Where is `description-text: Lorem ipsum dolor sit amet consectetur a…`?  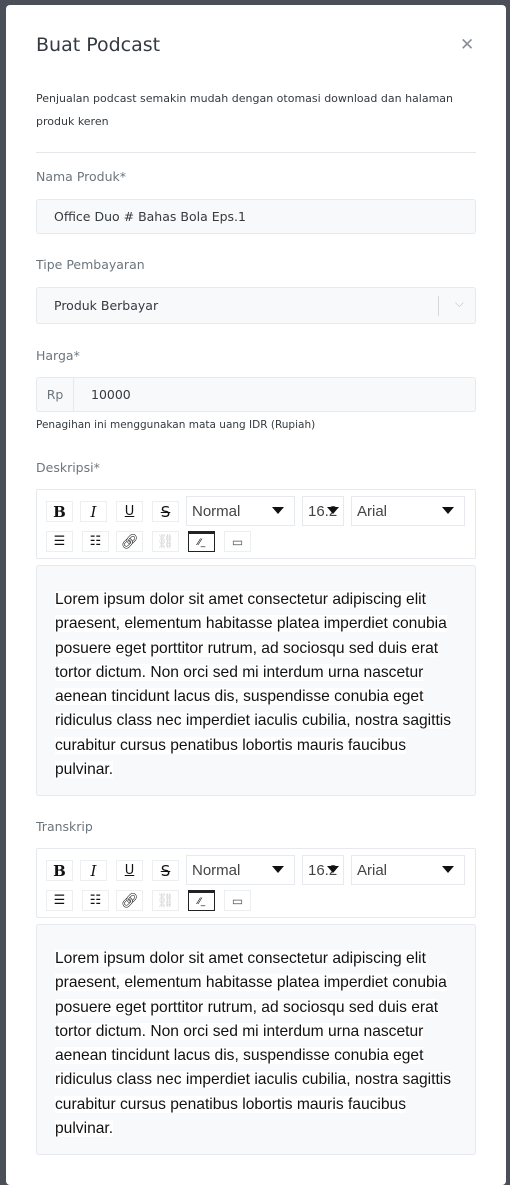
description-text: Lorem ipsum dolor sit amet consectetur a… is located at coordinates (253, 685).